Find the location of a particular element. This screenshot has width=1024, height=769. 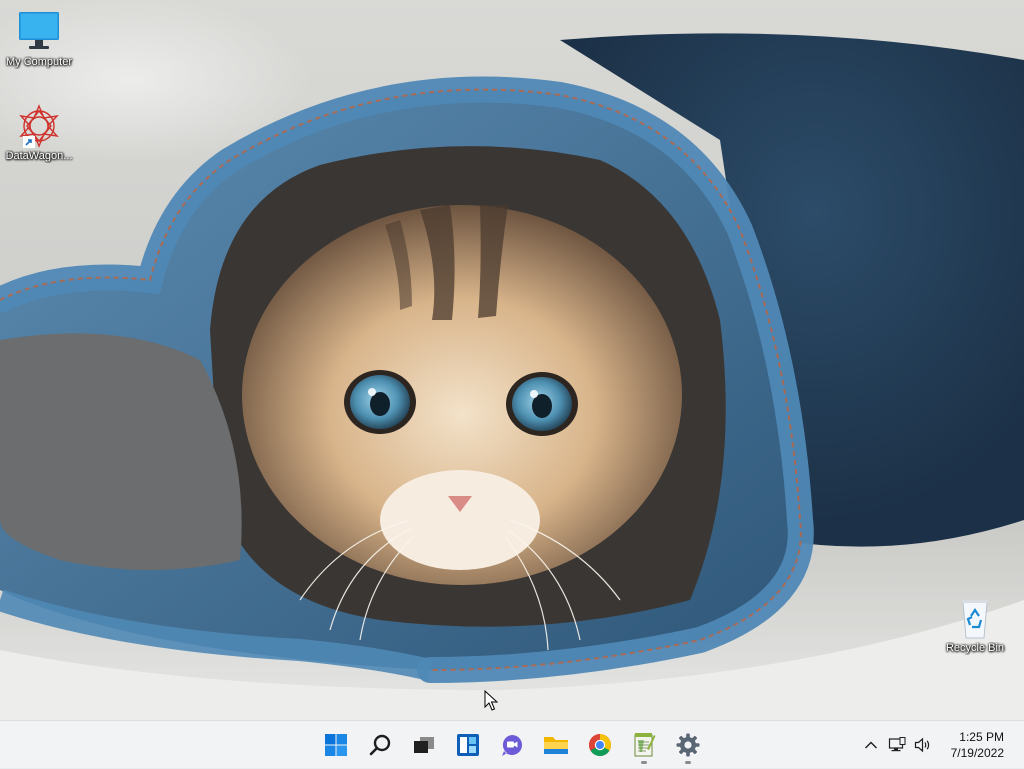

shortcut-arrow-icon is located at coordinates (29, 142).